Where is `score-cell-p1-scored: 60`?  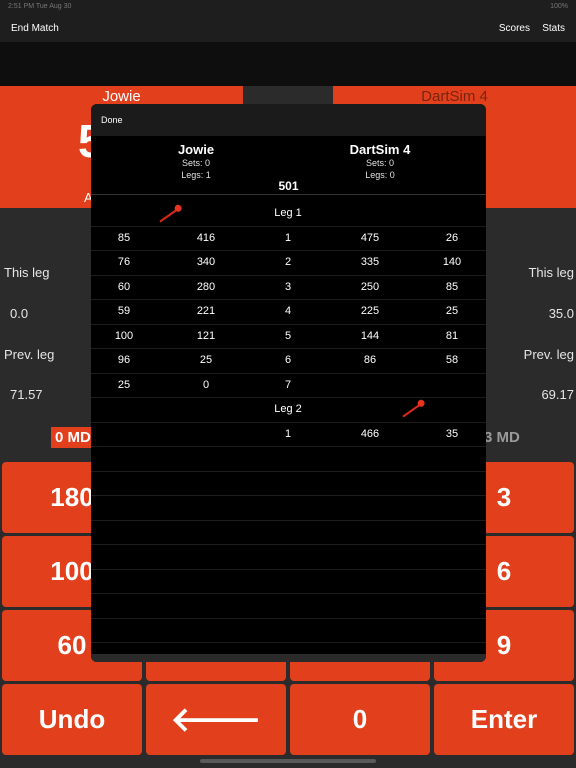
score-cell-p1-scored: 60 is located at coordinates (124, 286).